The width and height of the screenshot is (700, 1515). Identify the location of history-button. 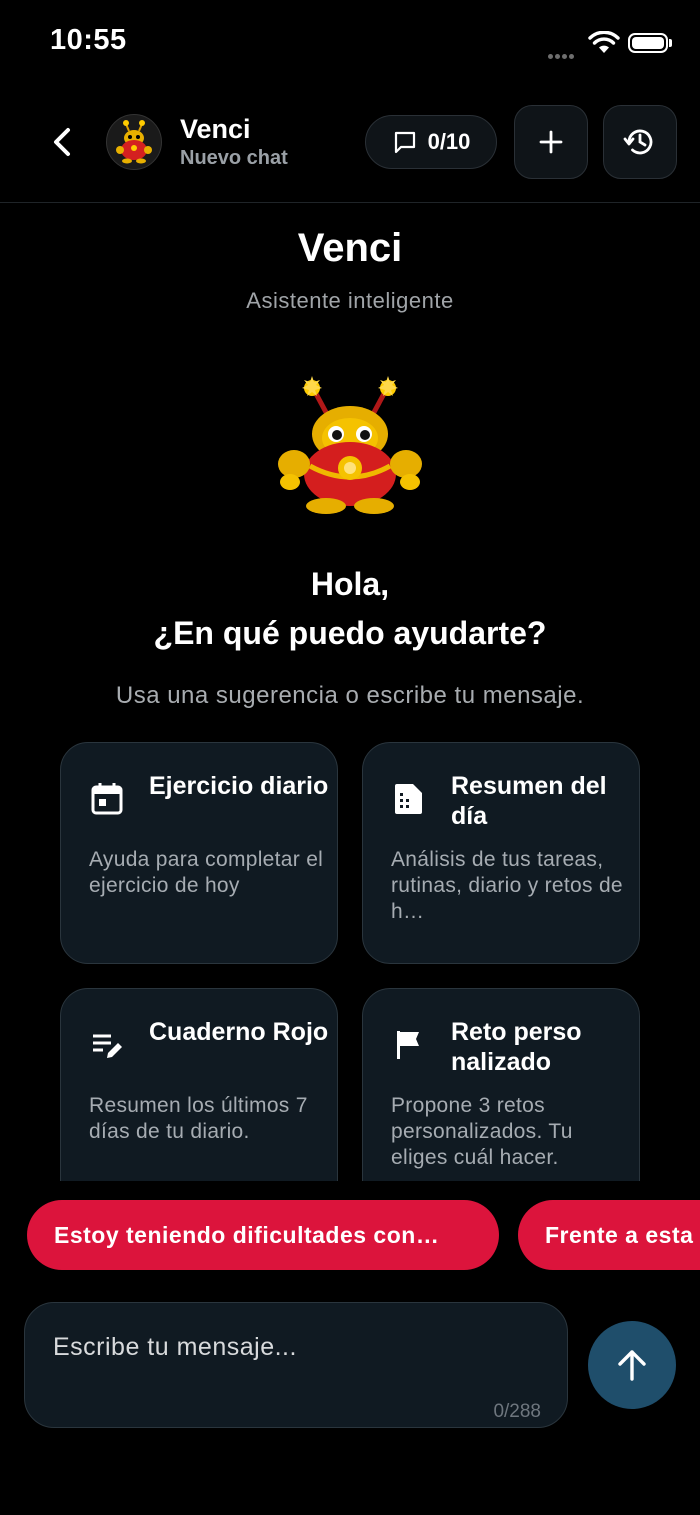
(640, 142).